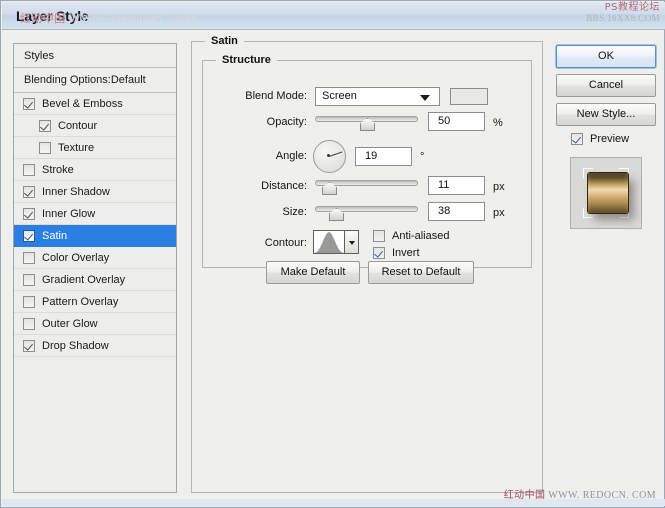 This screenshot has width=665, height=508. Describe the element at coordinates (421, 236) in the screenshot. I see `anti-aliased-label: Anti-aliased` at that location.